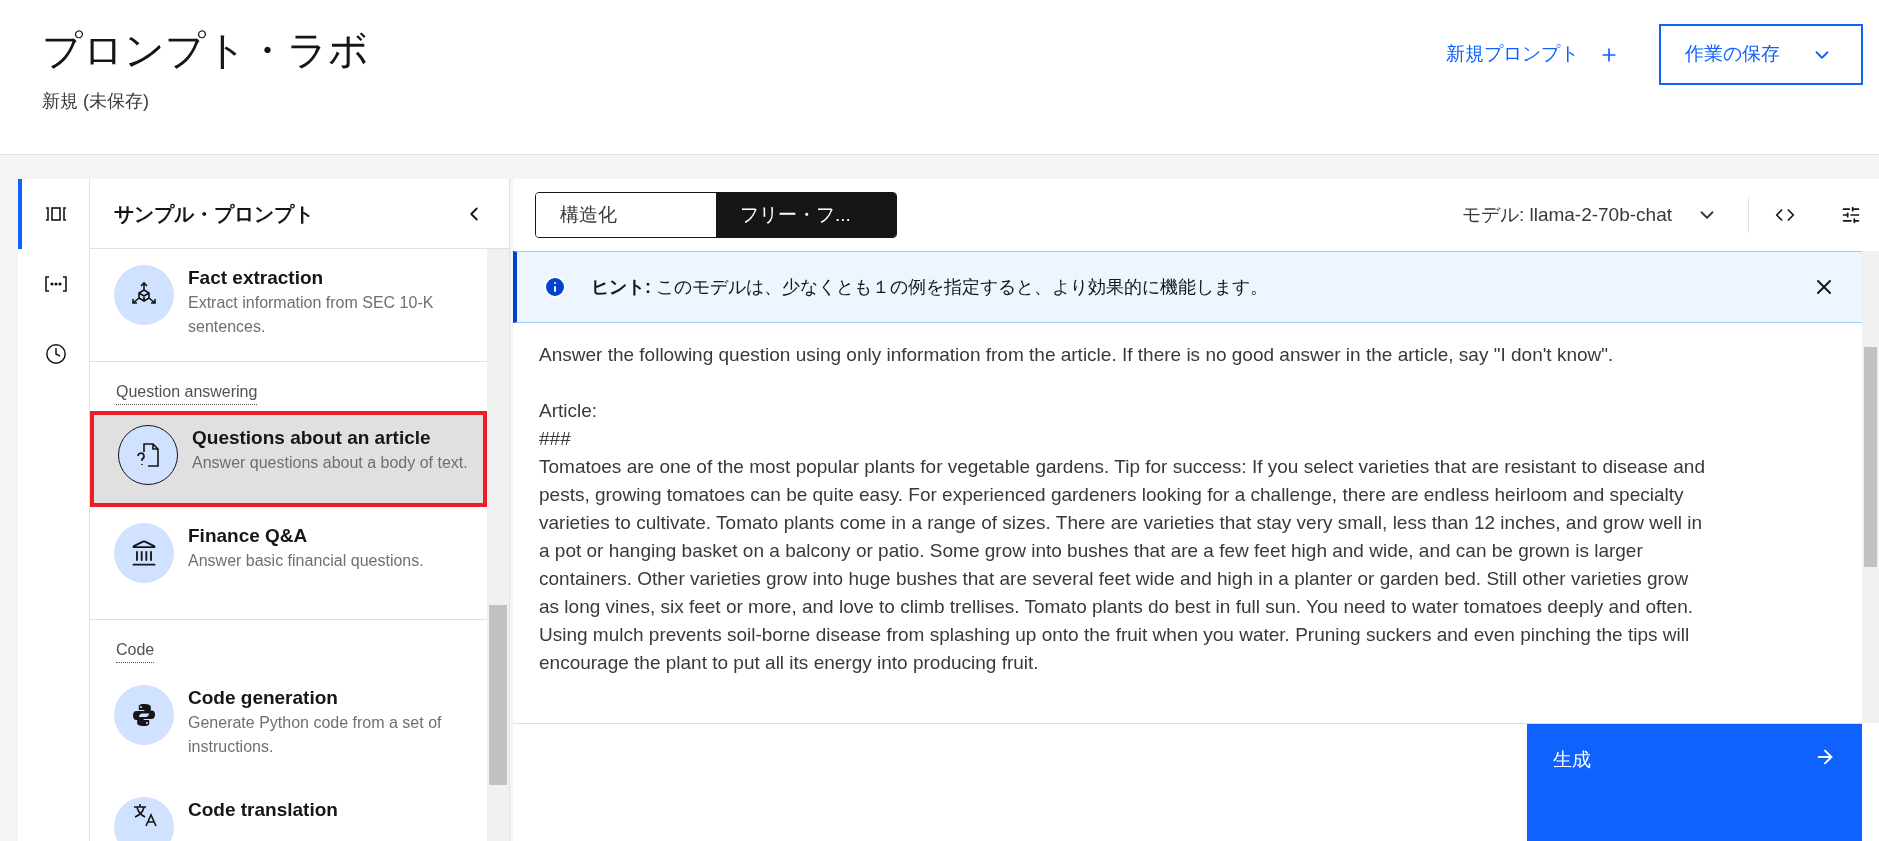 Image resolution: width=1879 pixels, height=841 pixels. Describe the element at coordinates (144, 553) in the screenshot. I see `bank-icon` at that location.